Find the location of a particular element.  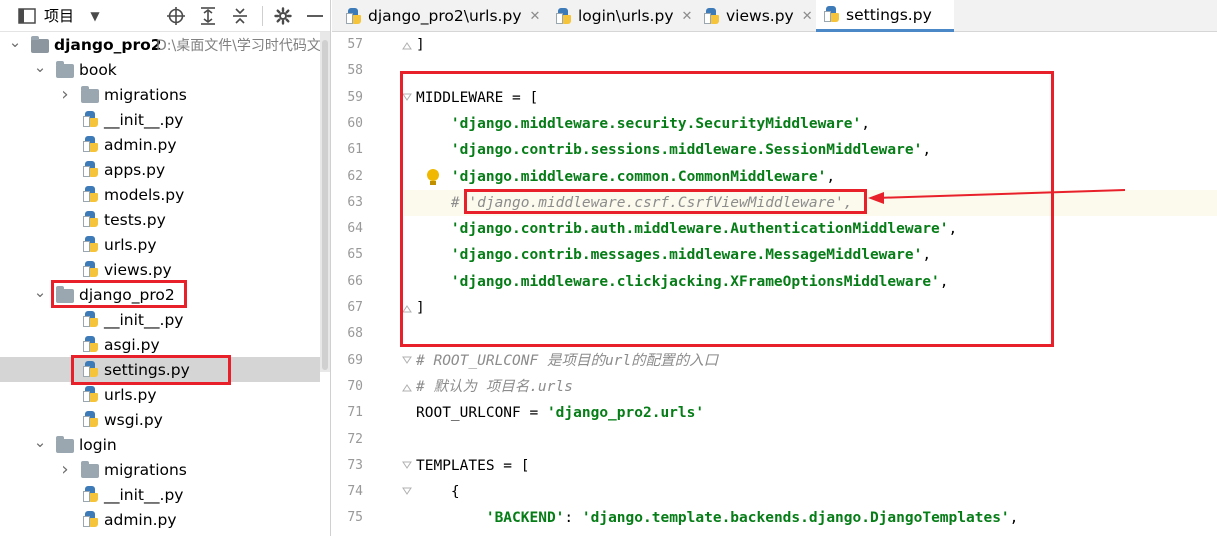

tab-label: django_pro2\urls.py is located at coordinates (445, 16).